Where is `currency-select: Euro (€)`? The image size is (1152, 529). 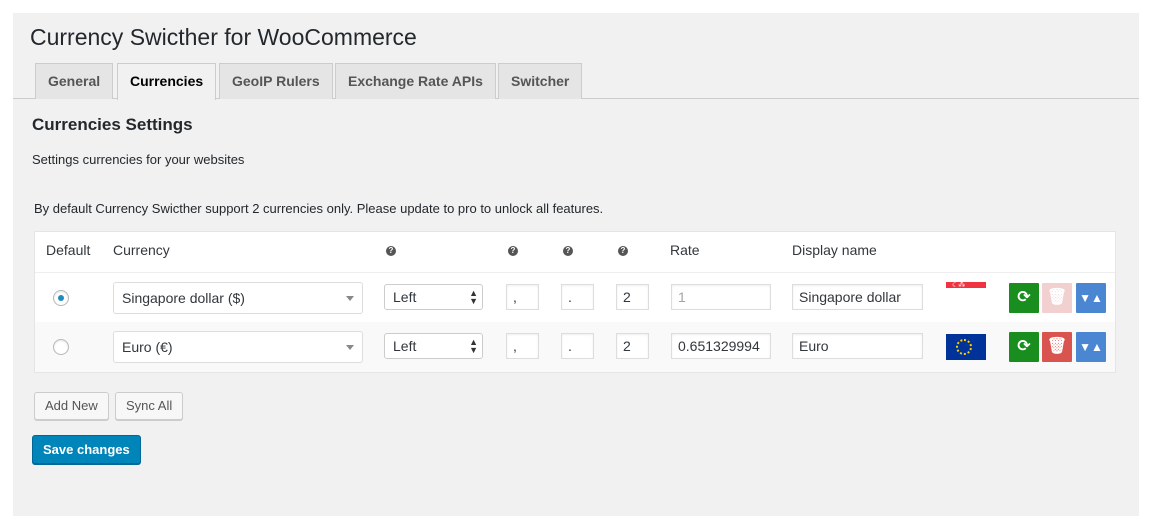 currency-select: Euro (€) is located at coordinates (238, 347).